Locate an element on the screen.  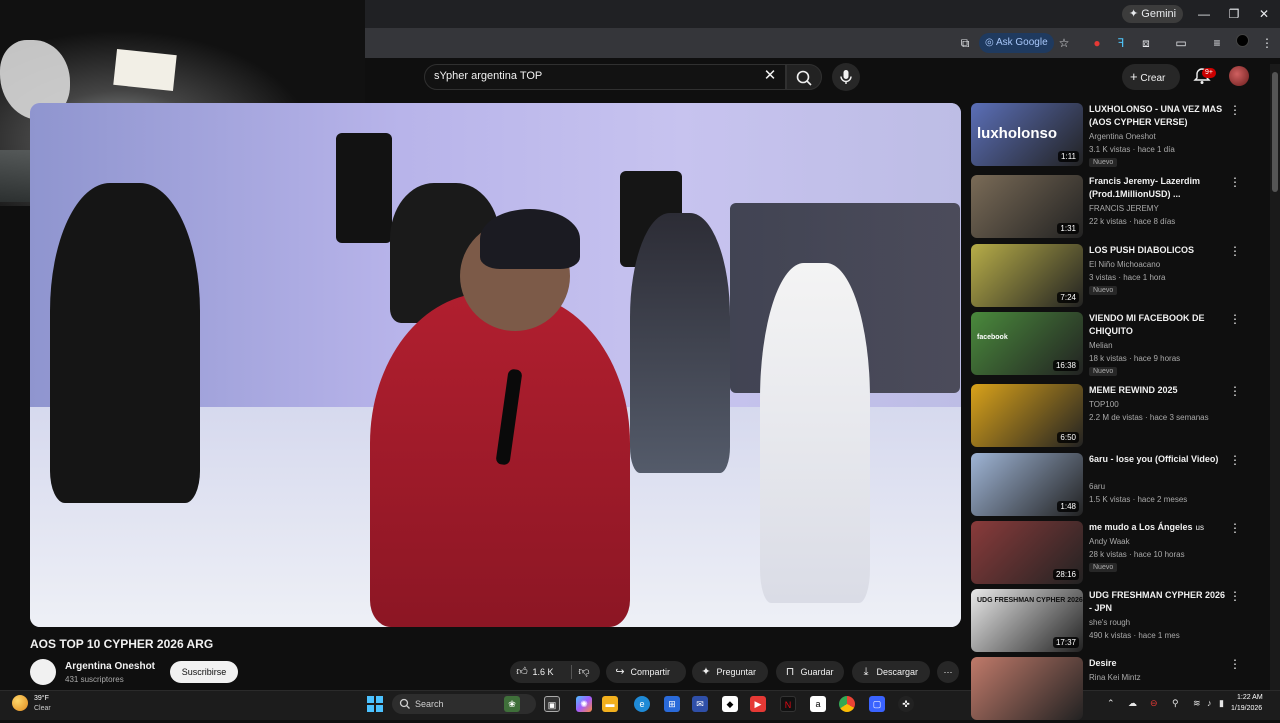
voice-search-button is located at coordinates (846, 77).